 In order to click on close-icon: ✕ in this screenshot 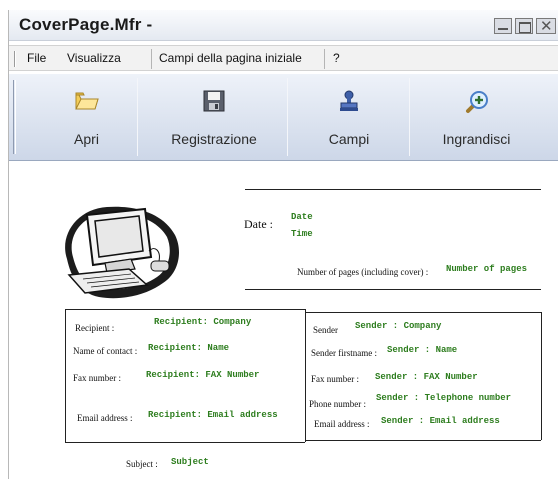, I will do `click(546, 26)`.